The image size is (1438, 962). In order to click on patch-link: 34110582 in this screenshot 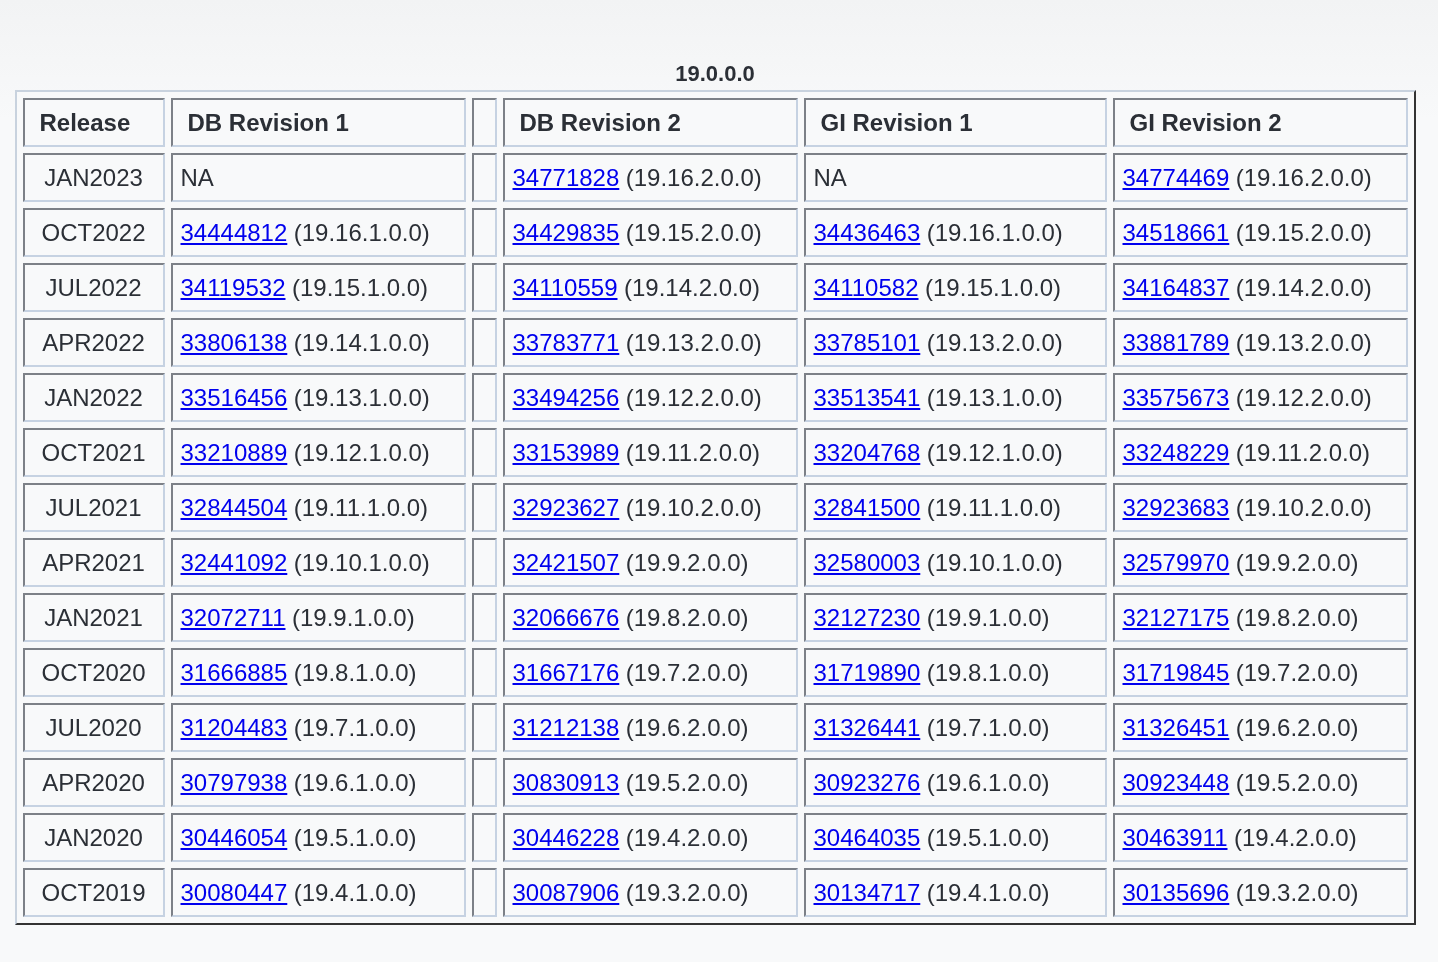, I will do `click(866, 287)`.